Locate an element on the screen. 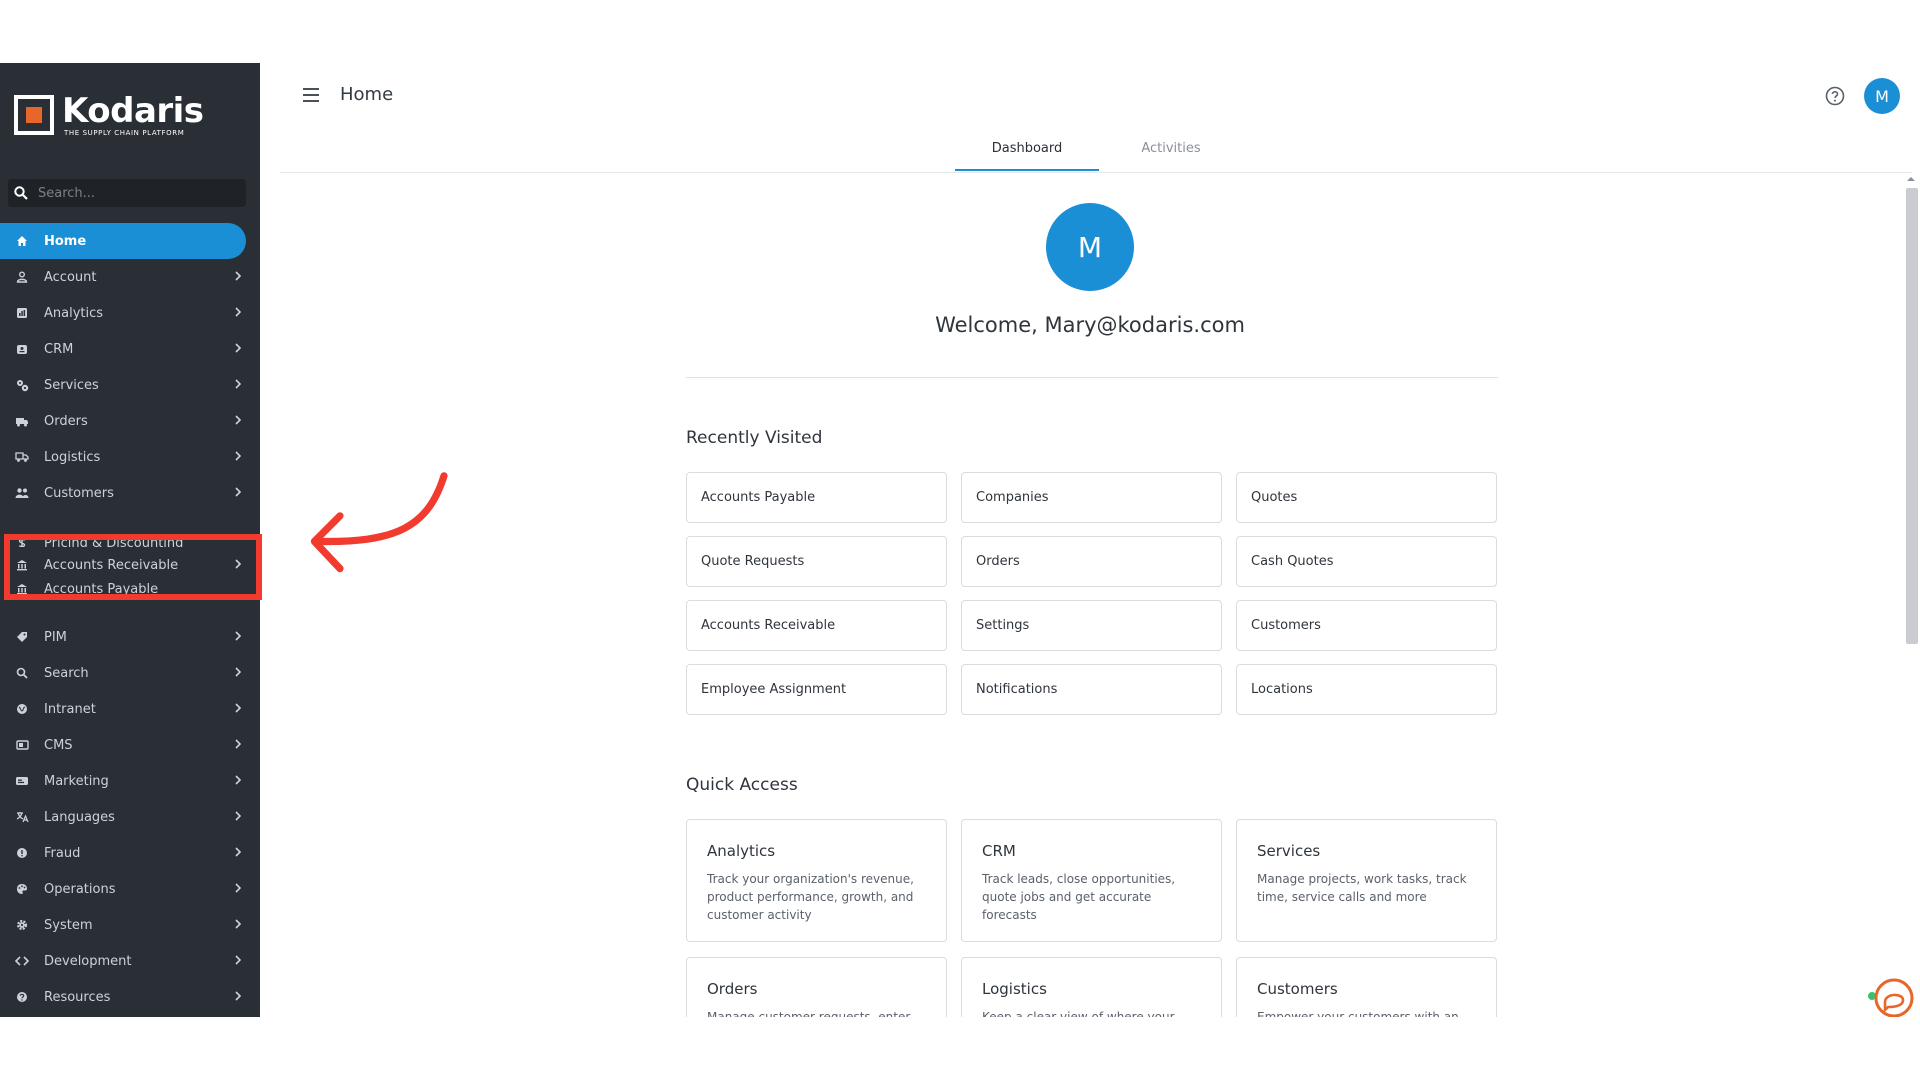 The image size is (1920, 1080). sidebar-item-accounts-receivable: Accounts Receivable is located at coordinates (130, 565).